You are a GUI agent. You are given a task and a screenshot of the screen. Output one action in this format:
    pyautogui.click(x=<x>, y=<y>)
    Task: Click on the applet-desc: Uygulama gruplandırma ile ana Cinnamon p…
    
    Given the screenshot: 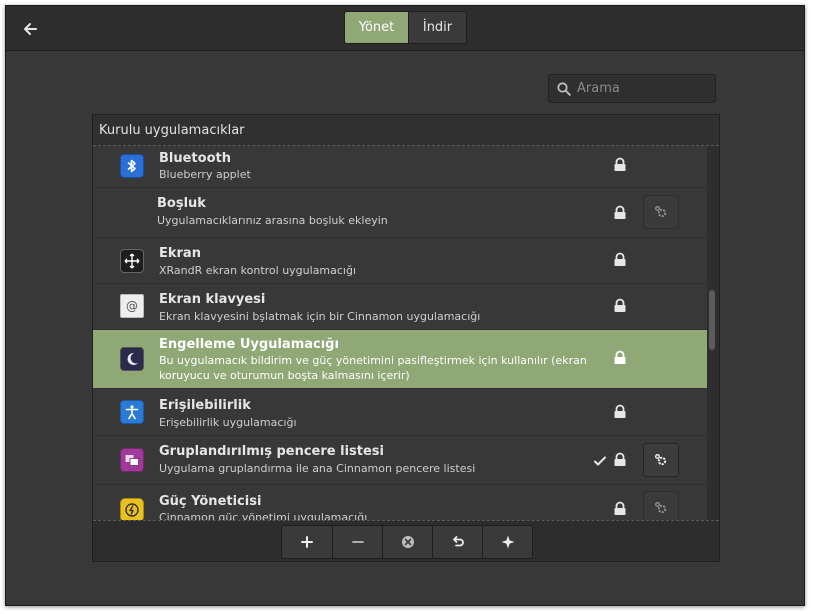 What is the action you would take?
    pyautogui.click(x=317, y=468)
    